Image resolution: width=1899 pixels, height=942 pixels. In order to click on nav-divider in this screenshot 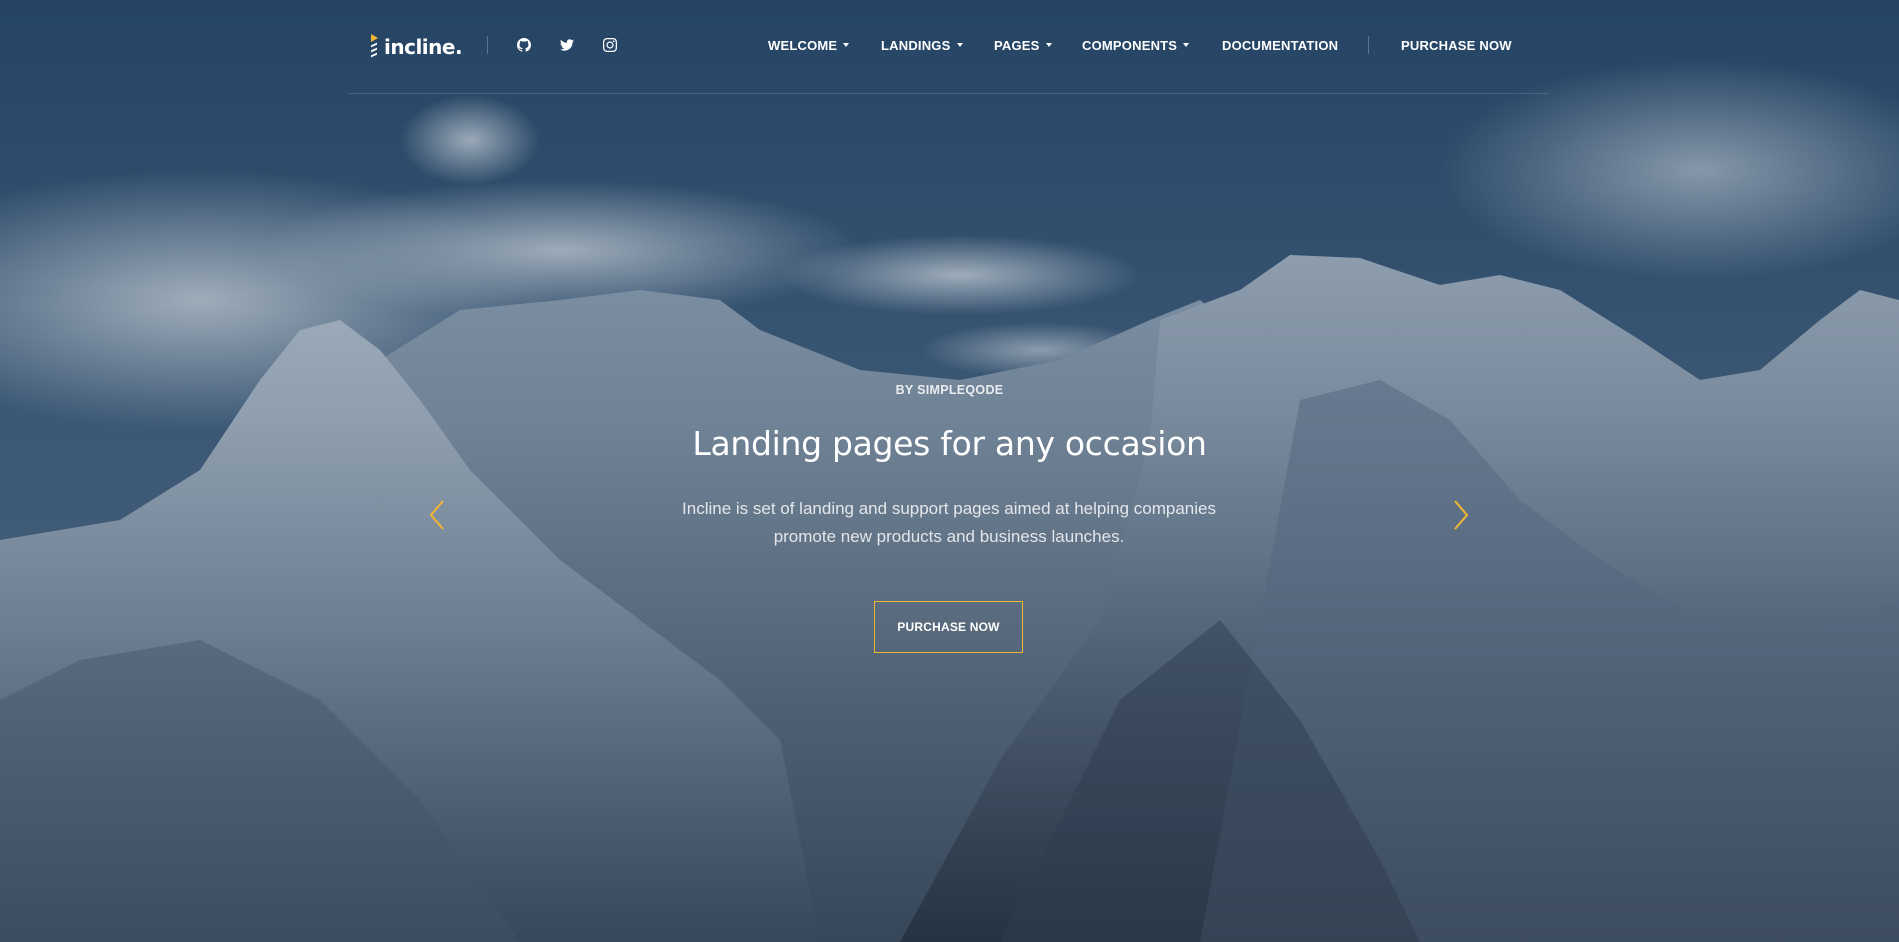, I will do `click(1368, 45)`.